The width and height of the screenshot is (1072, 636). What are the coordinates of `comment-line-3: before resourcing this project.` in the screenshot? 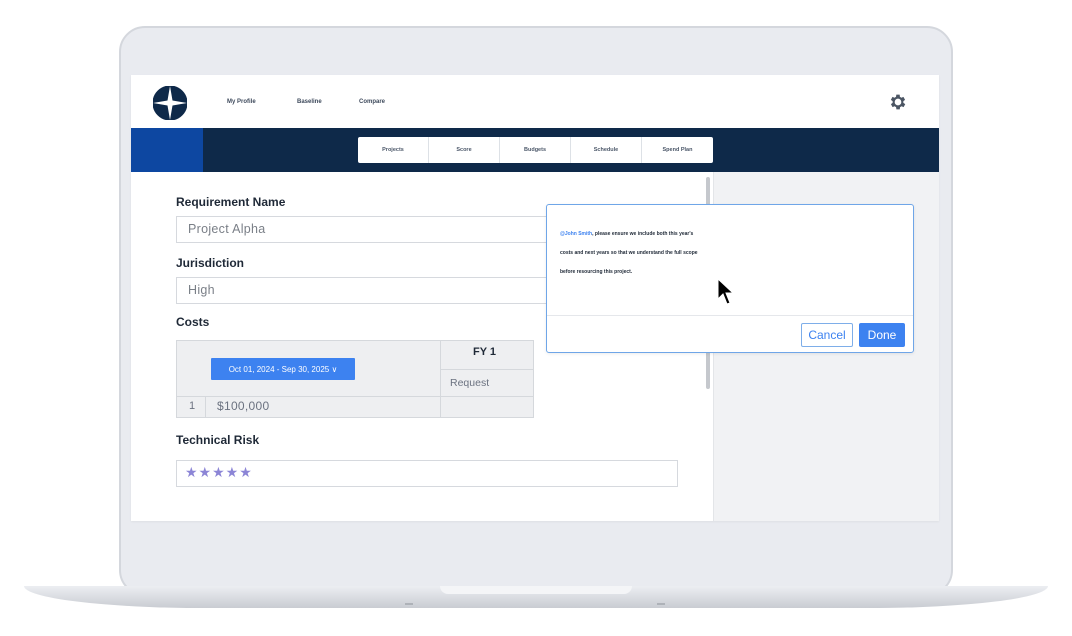 It's located at (596, 272).